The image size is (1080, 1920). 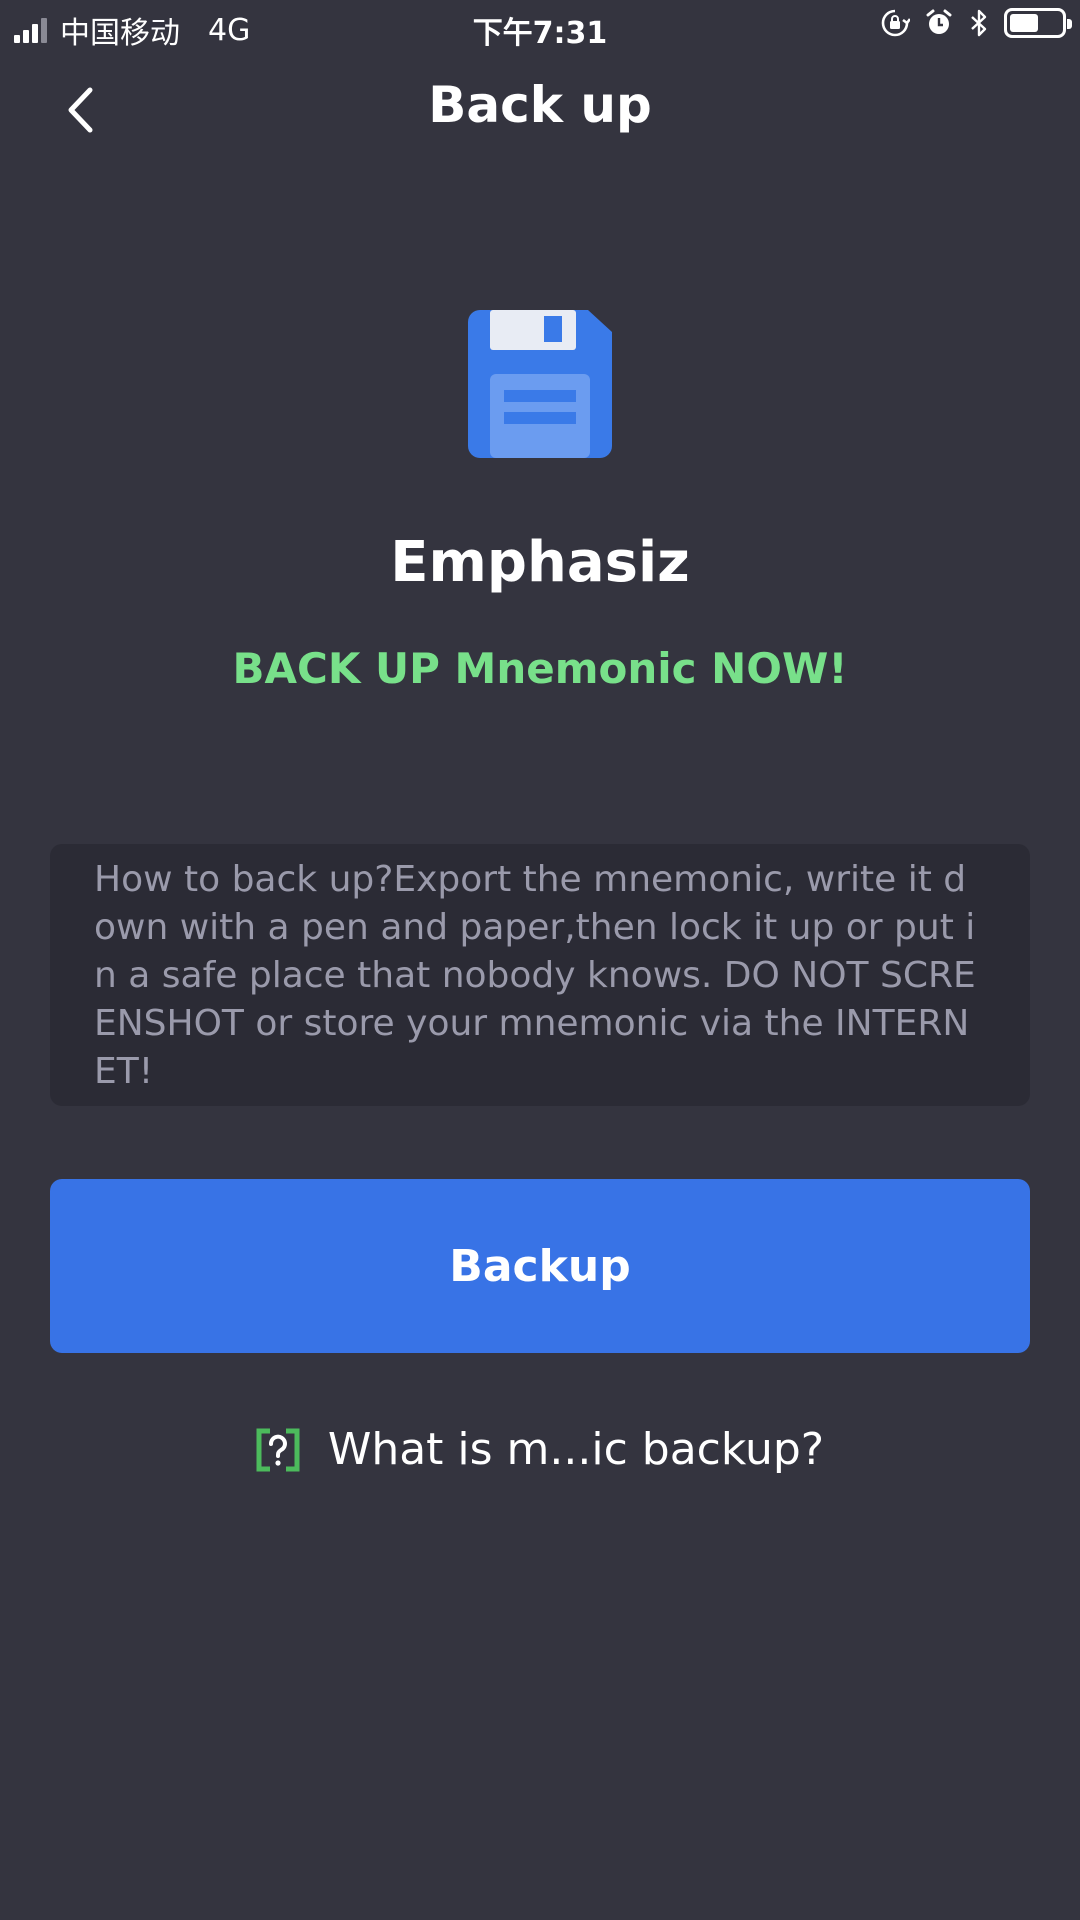 I want to click on page-title: Back up, so click(x=540, y=105).